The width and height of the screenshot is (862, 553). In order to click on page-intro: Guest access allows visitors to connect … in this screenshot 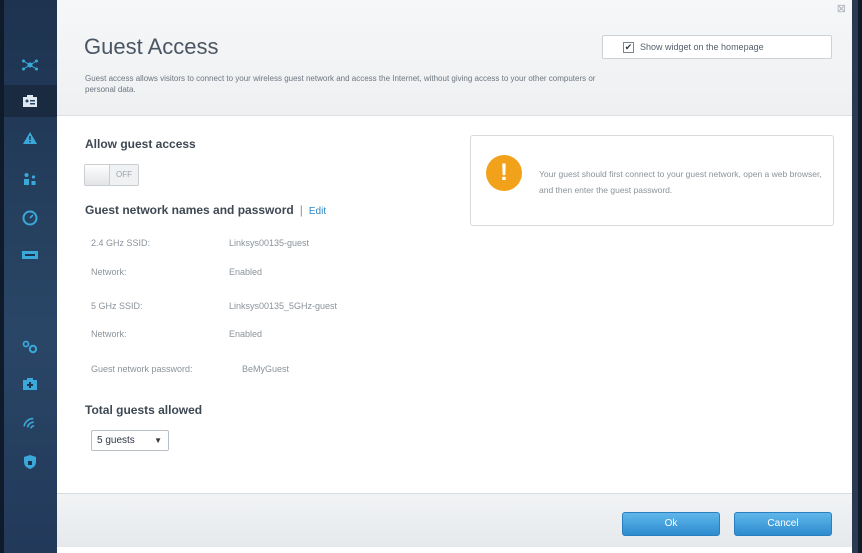, I will do `click(340, 84)`.